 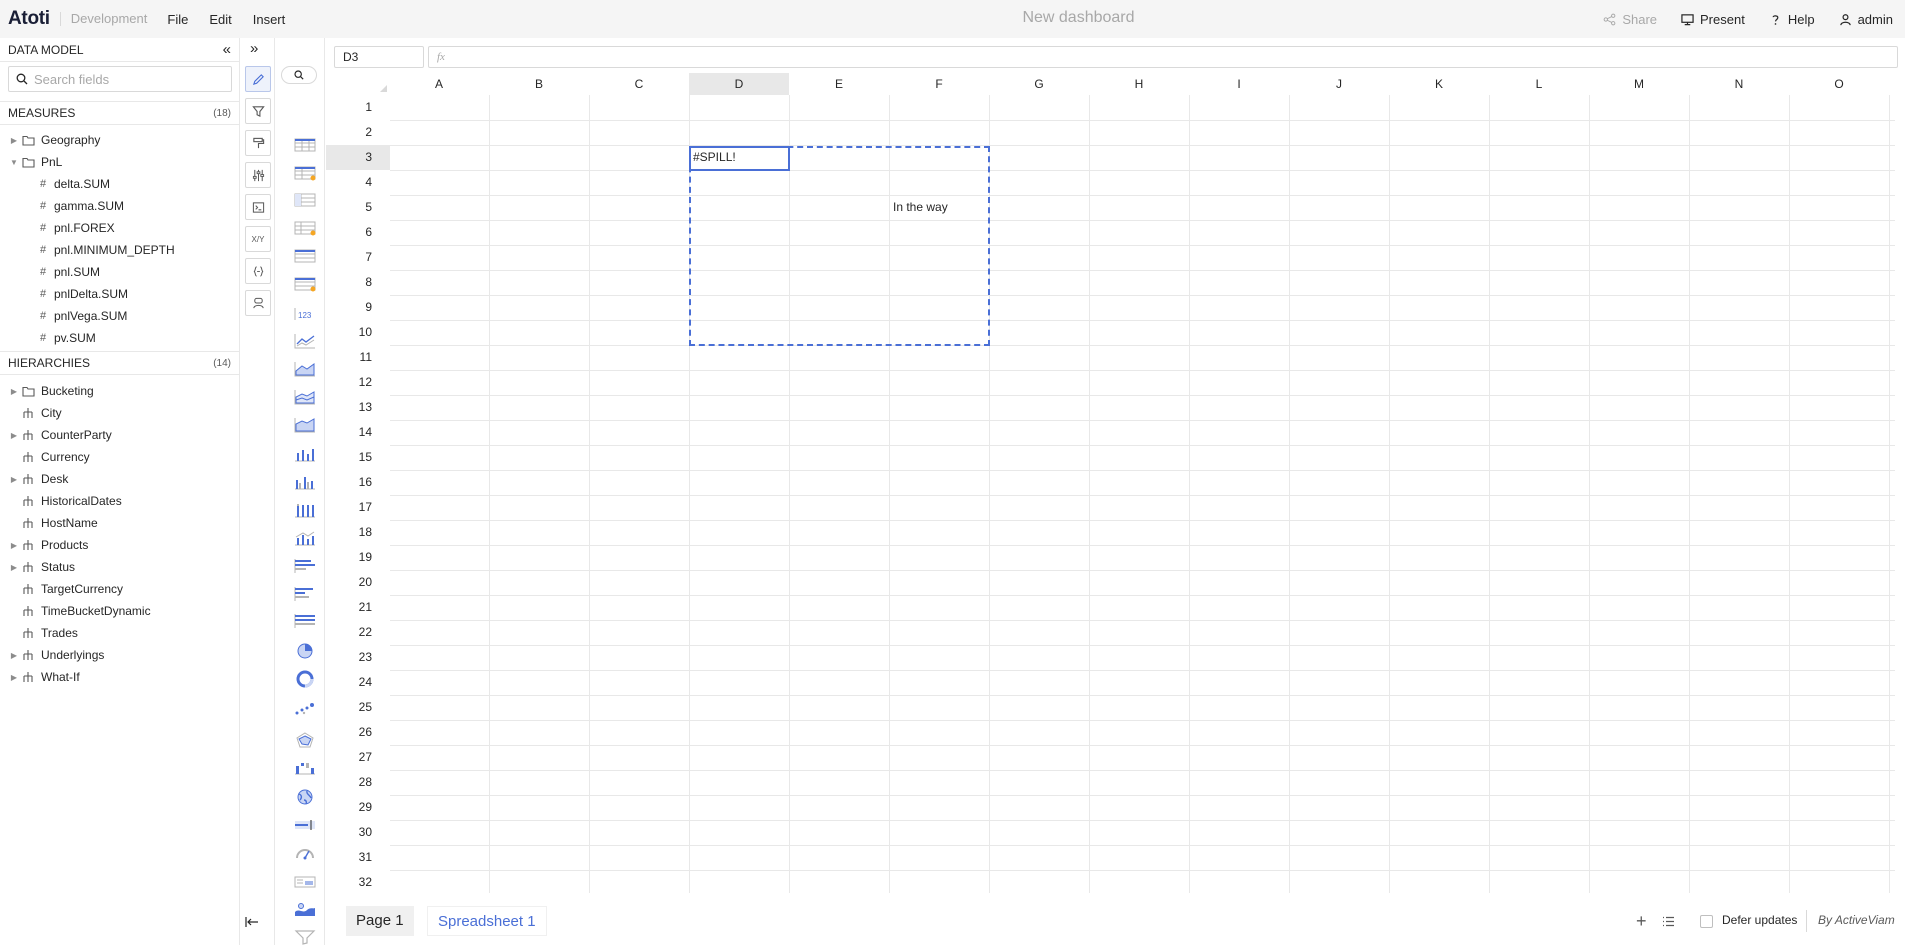 What do you see at coordinates (1668, 922) in the screenshot?
I see `list-pages-icon` at bounding box center [1668, 922].